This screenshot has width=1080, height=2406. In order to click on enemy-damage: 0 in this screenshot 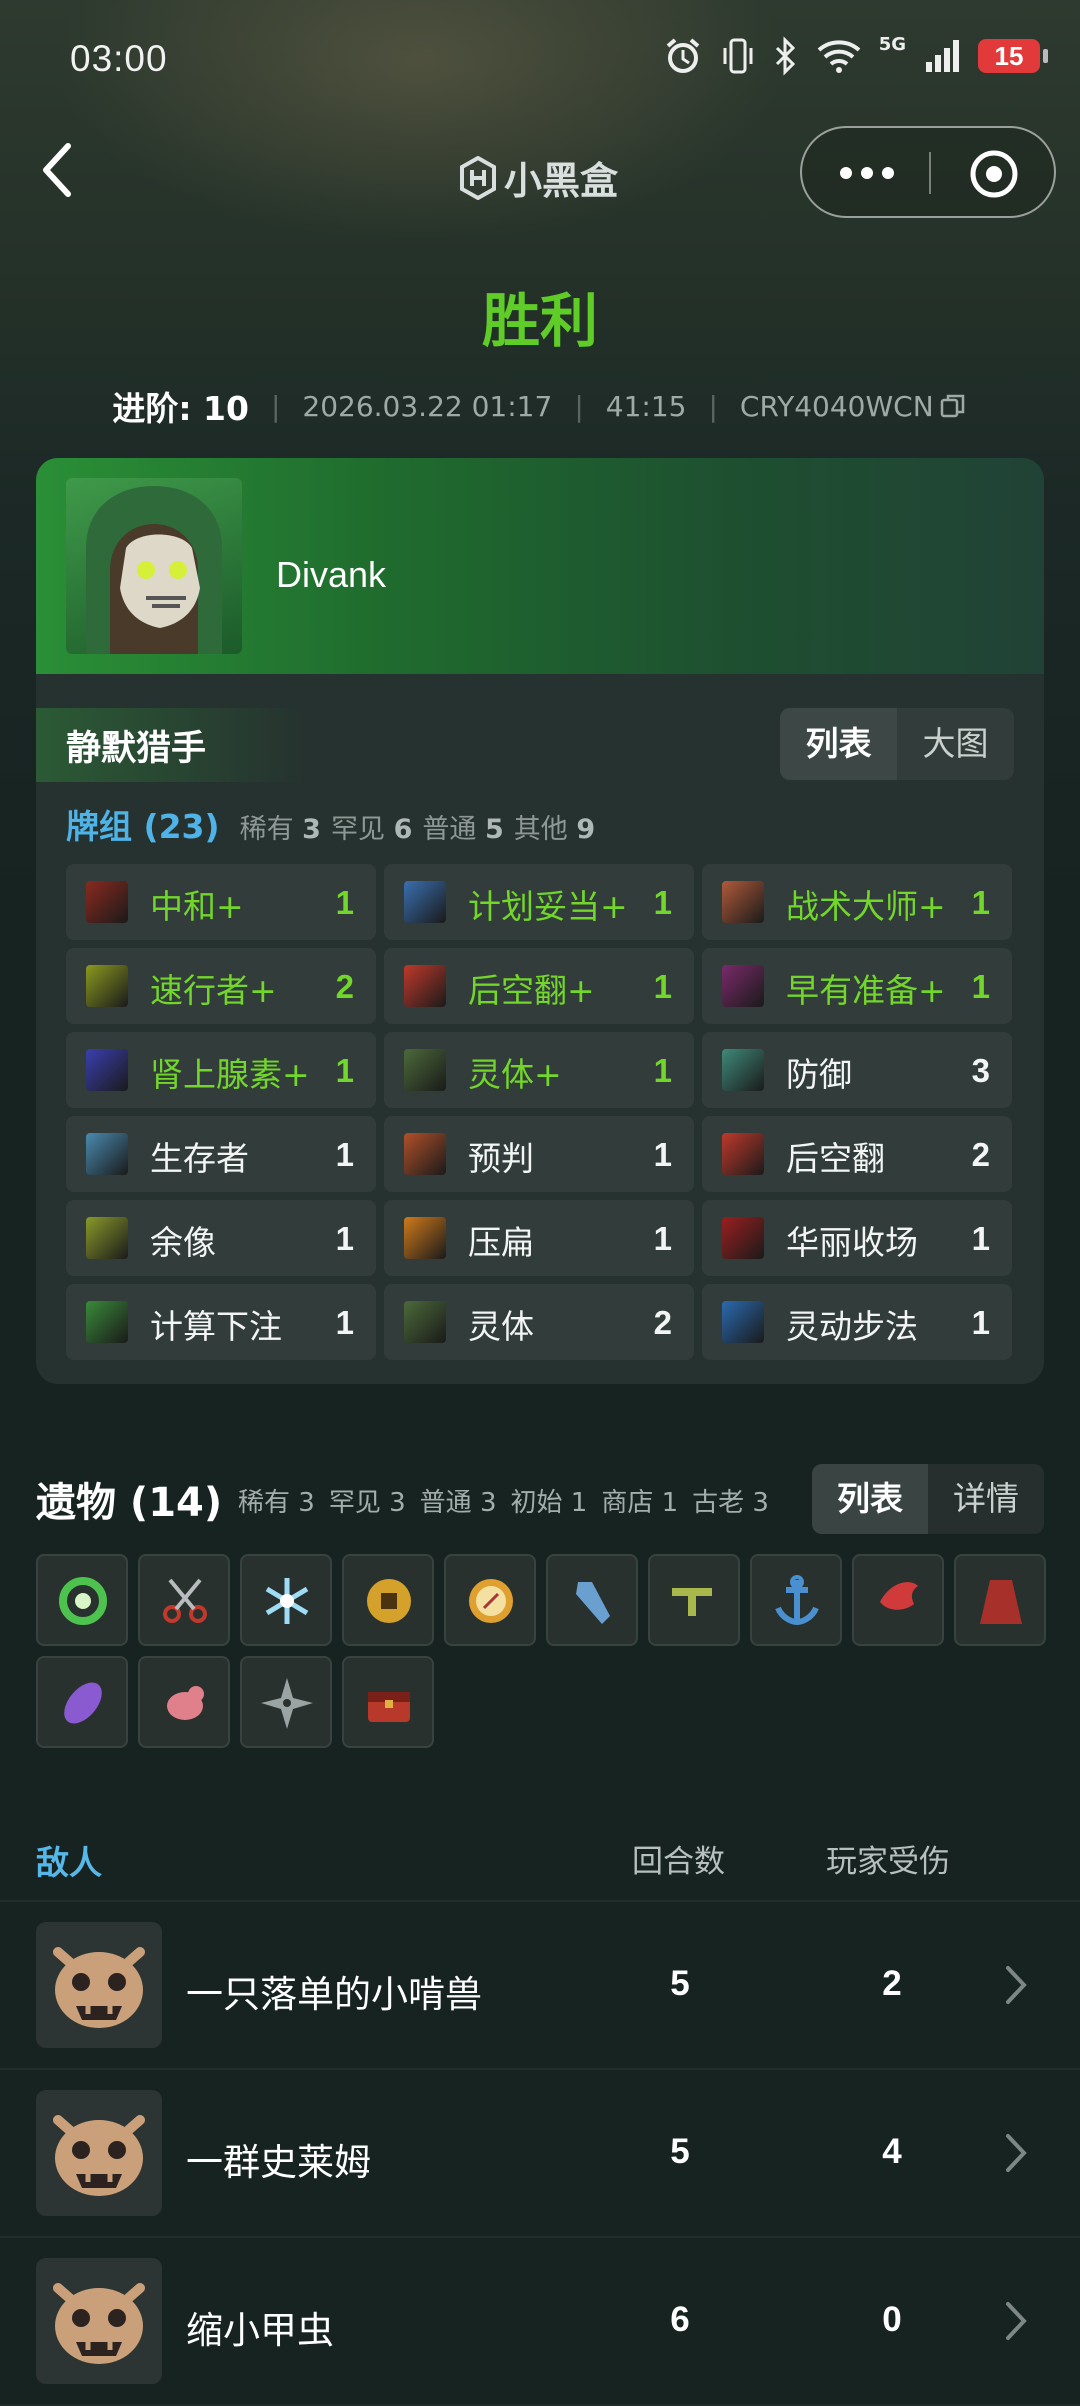, I will do `click(892, 2319)`.